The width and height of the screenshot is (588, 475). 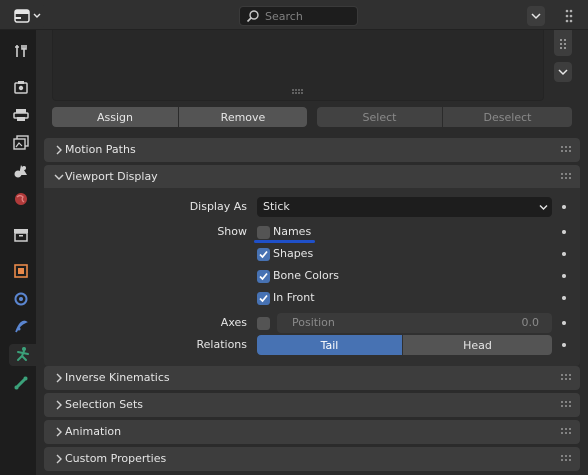 What do you see at coordinates (263, 232) in the screenshot?
I see `names-checkbox` at bounding box center [263, 232].